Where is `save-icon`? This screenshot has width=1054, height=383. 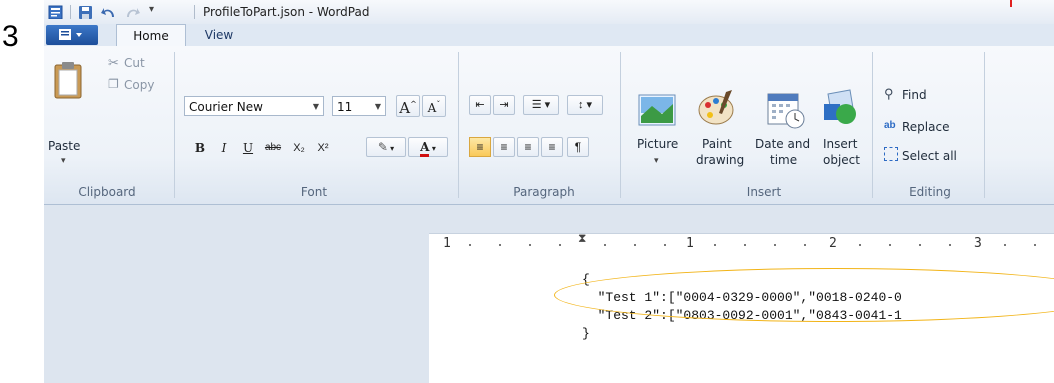 save-icon is located at coordinates (86, 12).